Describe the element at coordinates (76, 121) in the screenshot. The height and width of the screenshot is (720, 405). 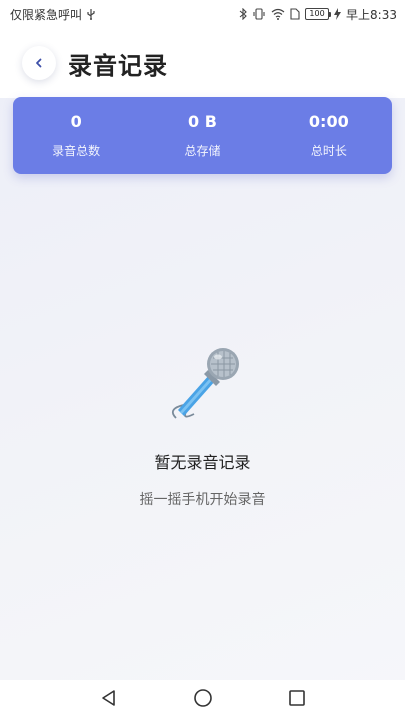
I see `stat-value: 0` at that location.